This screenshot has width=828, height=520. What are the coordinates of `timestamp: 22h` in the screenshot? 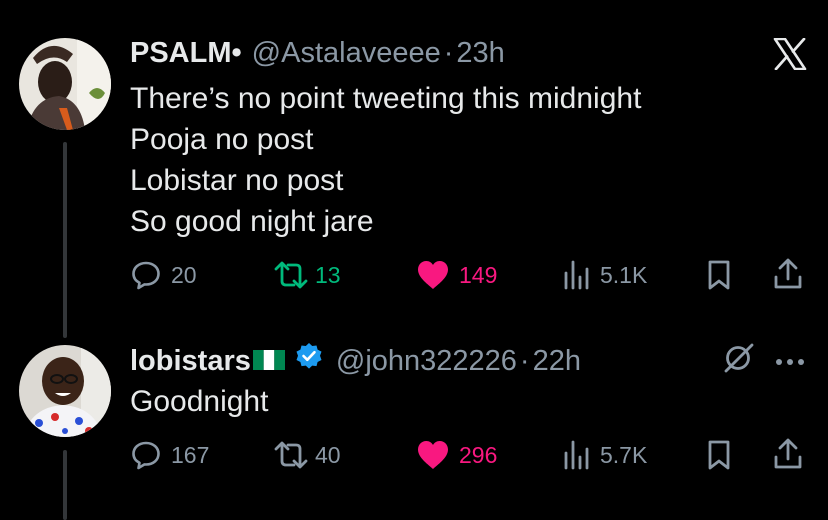 It's located at (557, 361).